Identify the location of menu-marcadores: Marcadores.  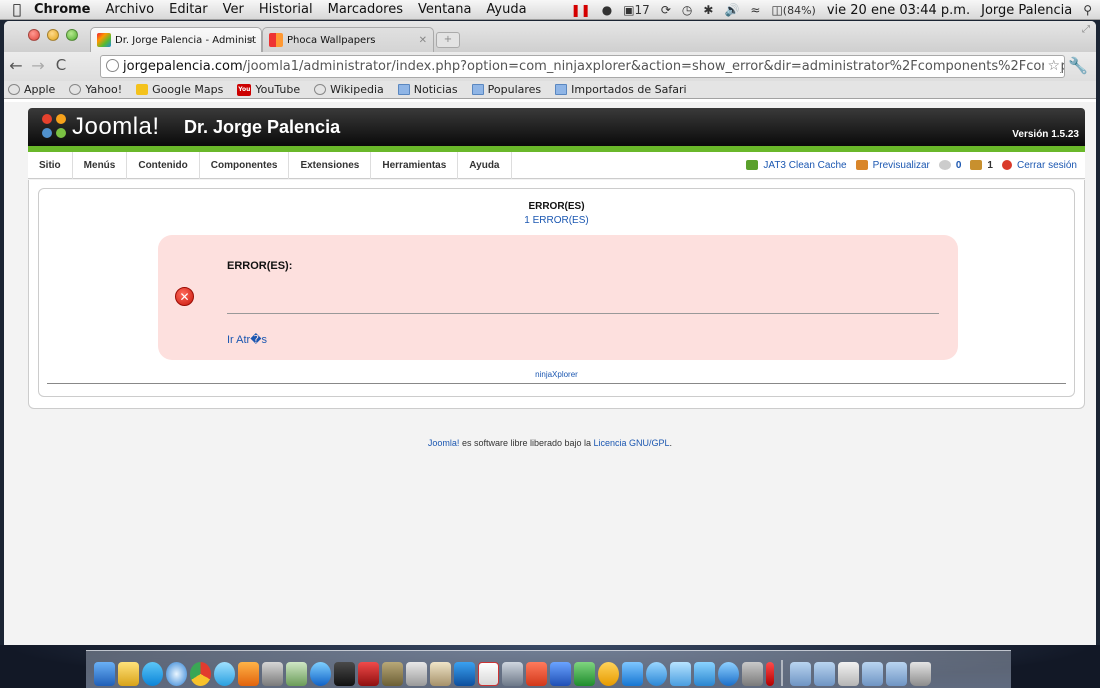
(365, 9).